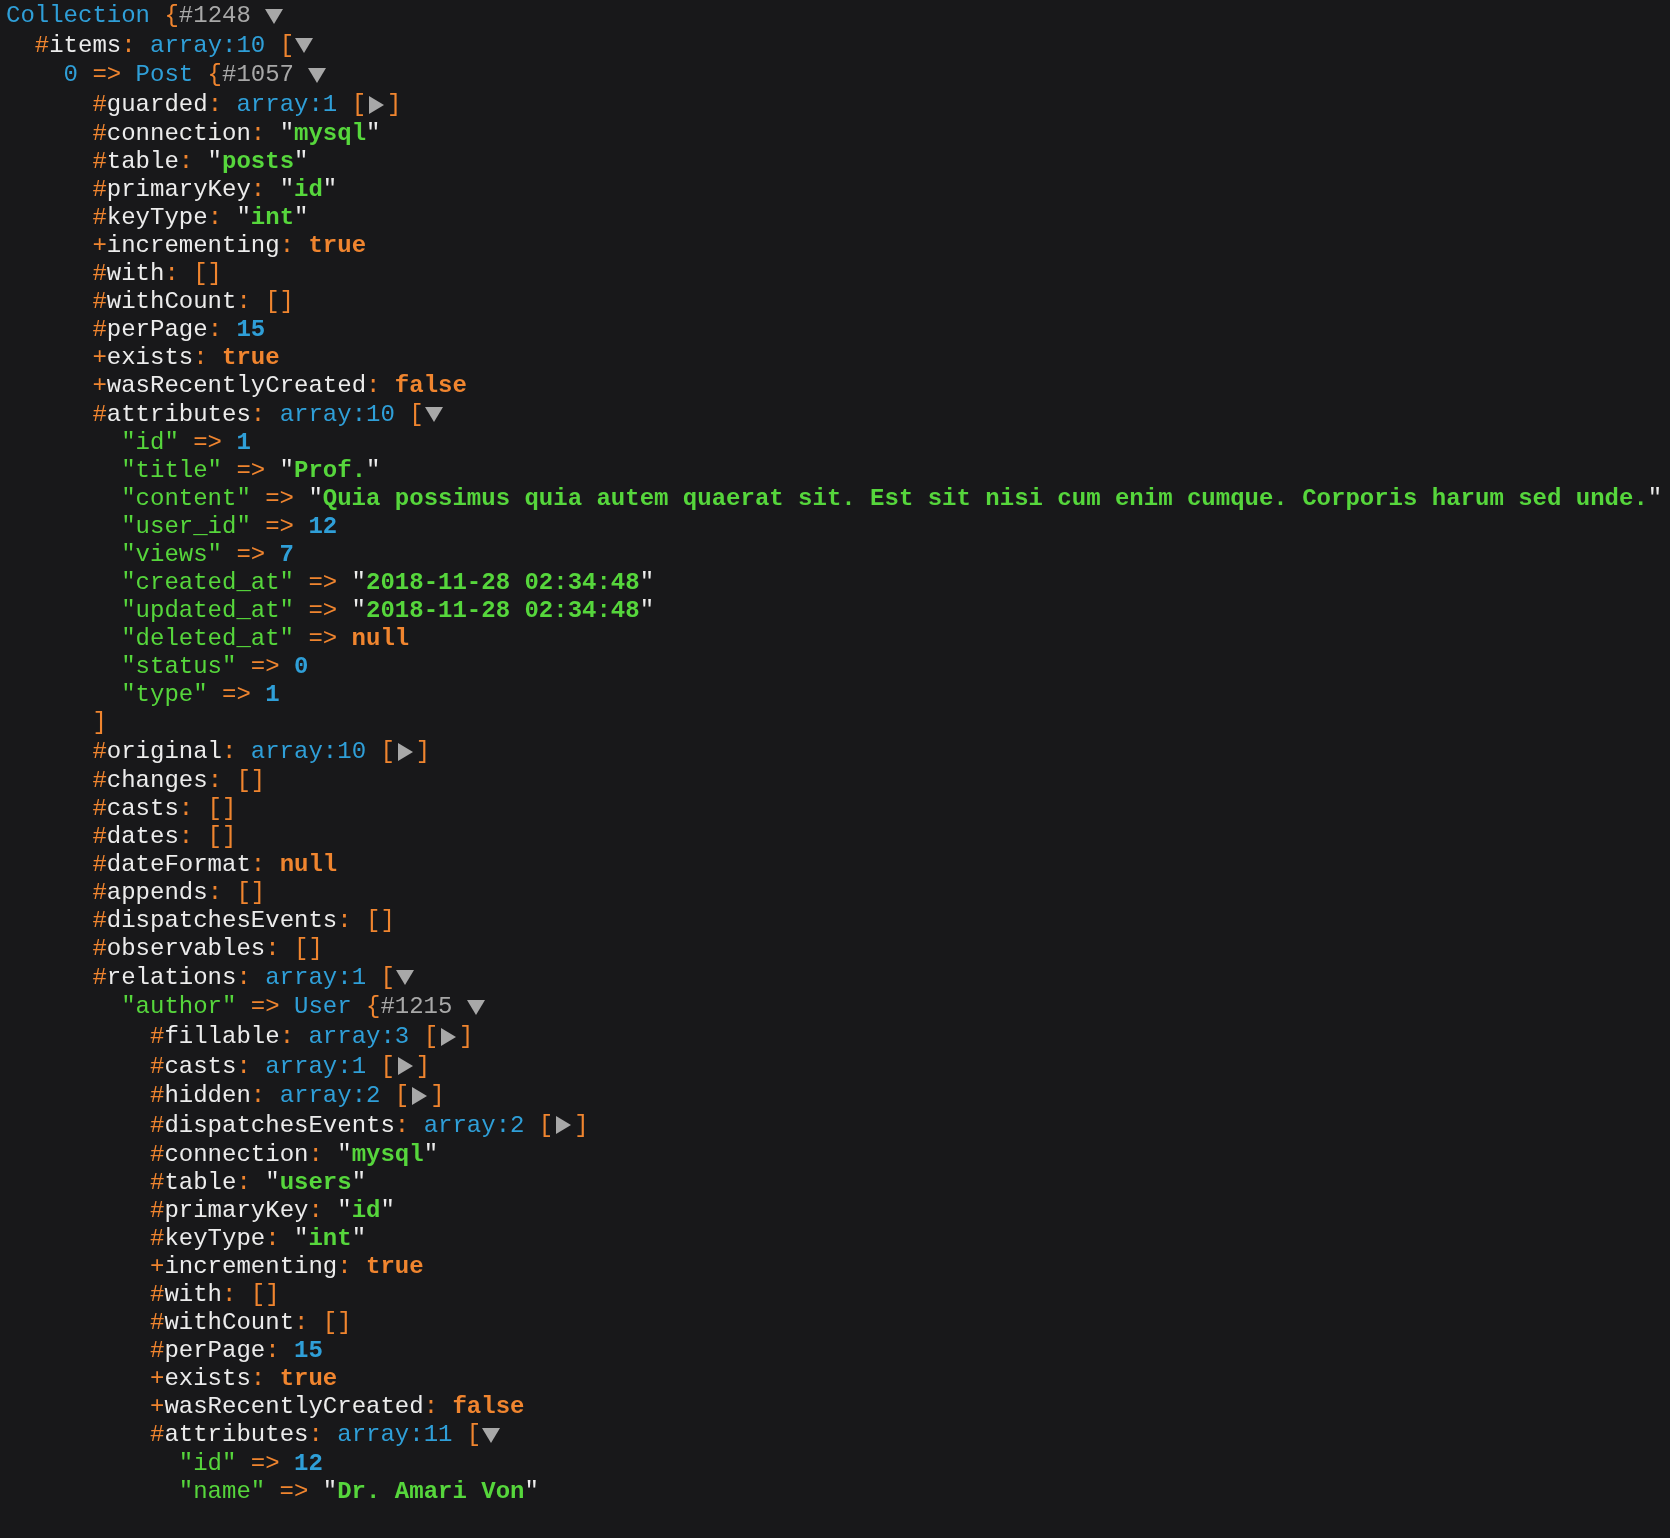  What do you see at coordinates (78, 16) in the screenshot?
I see `class-name: Collection` at bounding box center [78, 16].